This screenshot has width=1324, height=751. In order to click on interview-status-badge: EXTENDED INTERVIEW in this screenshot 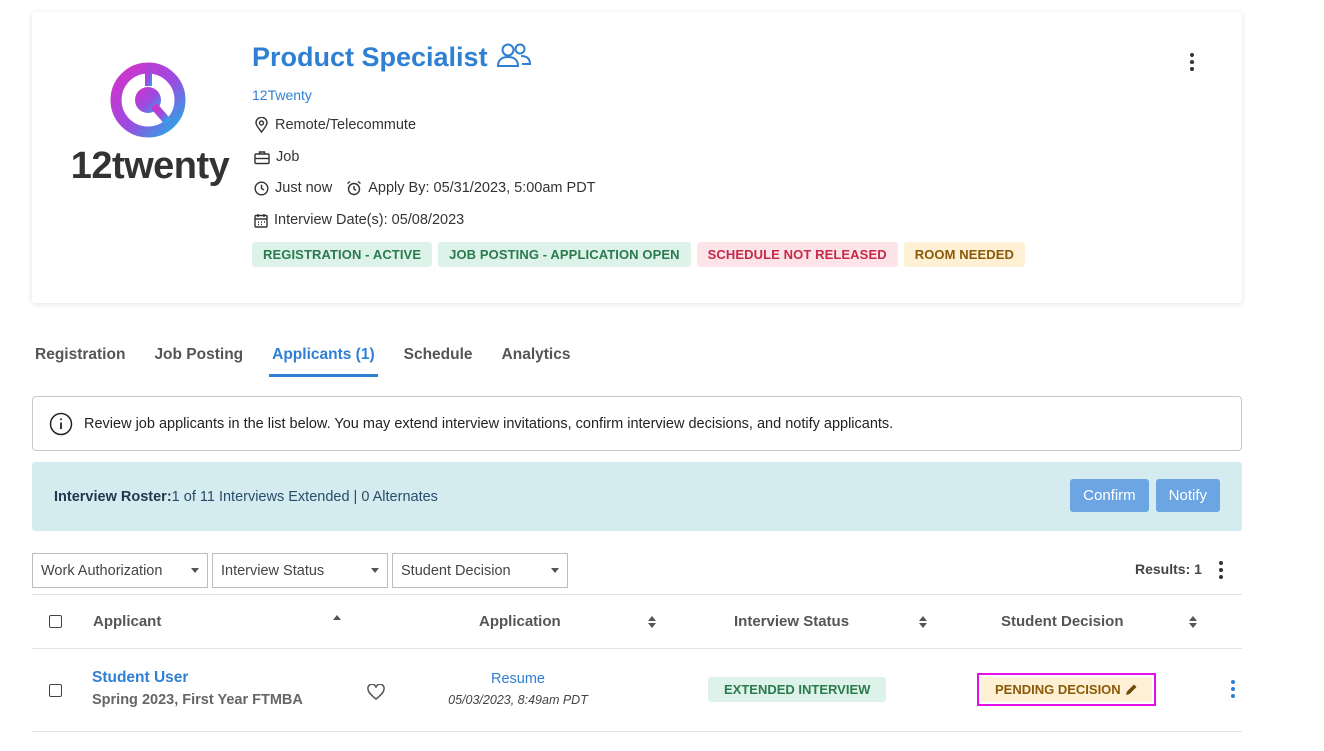, I will do `click(797, 689)`.